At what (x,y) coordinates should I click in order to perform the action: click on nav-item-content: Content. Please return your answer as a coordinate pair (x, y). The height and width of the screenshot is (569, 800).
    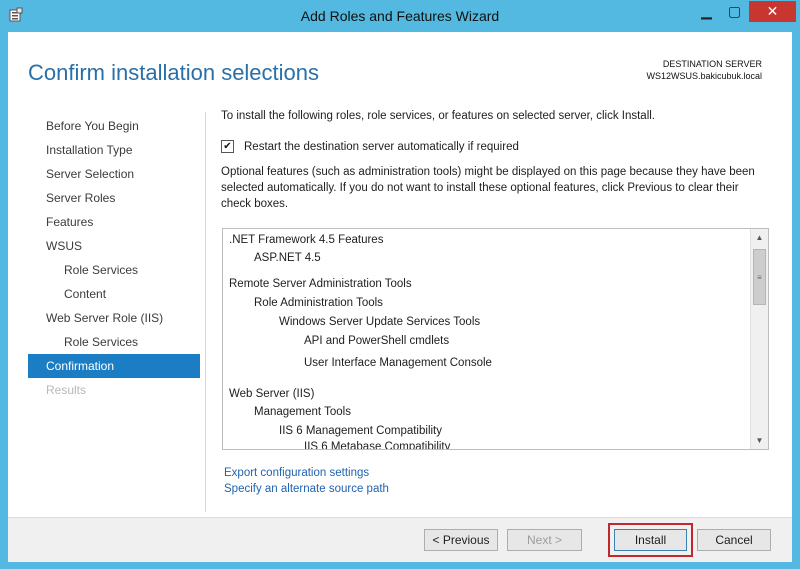
    Looking at the image, I should click on (114, 294).